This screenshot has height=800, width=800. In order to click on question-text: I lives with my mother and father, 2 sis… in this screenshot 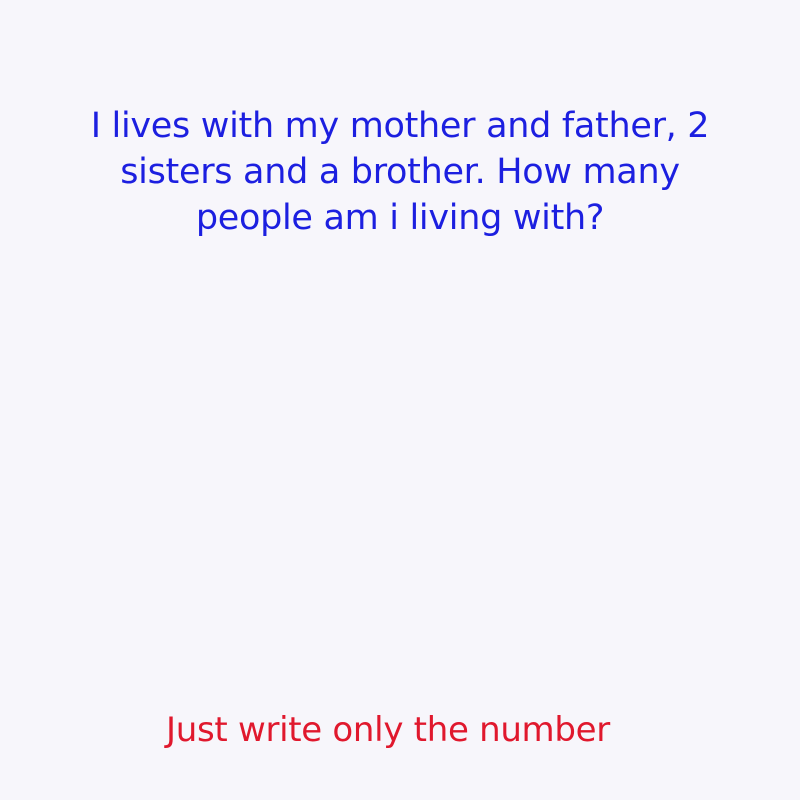, I will do `click(400, 172)`.